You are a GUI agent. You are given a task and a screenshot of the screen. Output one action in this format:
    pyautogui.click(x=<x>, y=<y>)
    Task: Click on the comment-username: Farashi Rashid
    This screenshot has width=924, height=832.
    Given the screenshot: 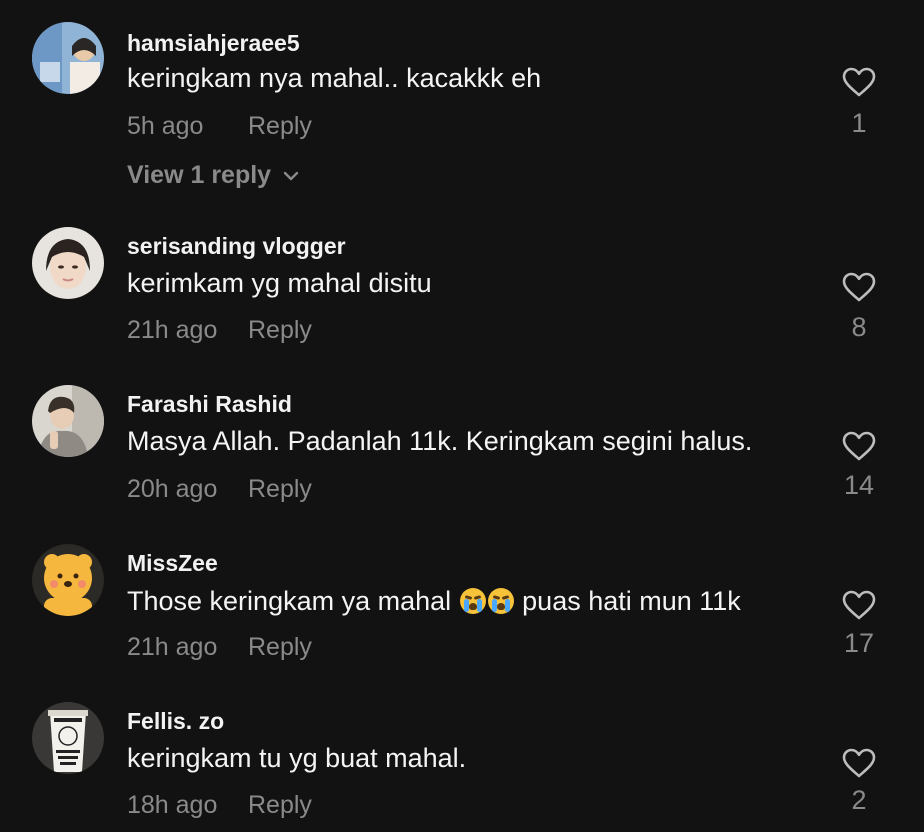 What is the action you would take?
    pyautogui.click(x=209, y=404)
    